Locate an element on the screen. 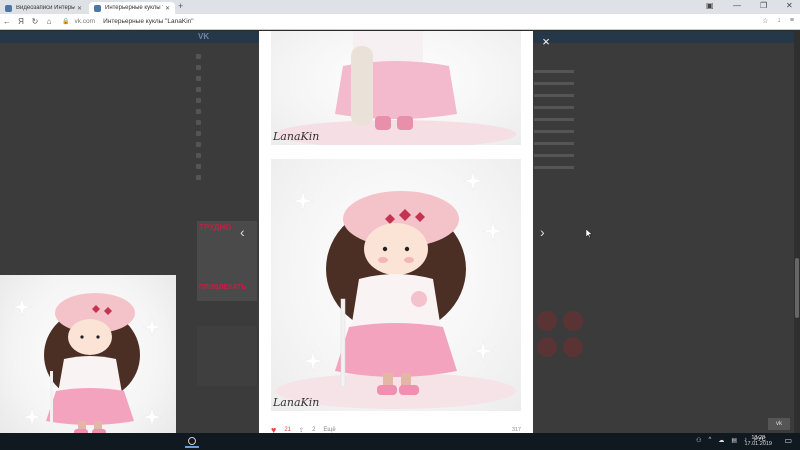 The height and width of the screenshot is (450, 800). video-preview is located at coordinates (88, 362).